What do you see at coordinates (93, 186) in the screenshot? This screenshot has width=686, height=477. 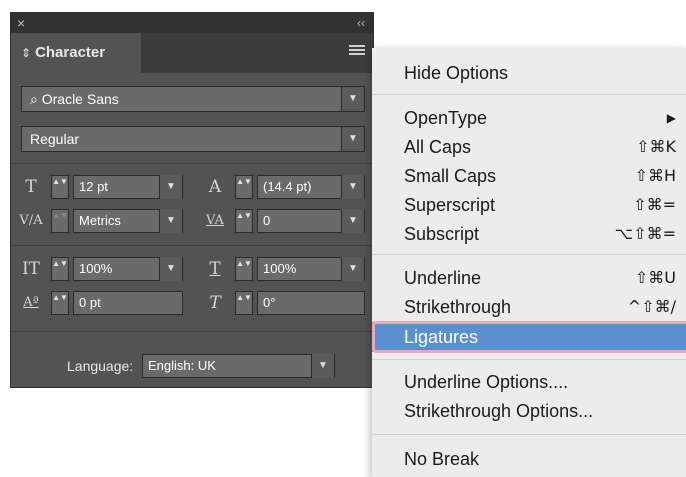 I see `font-size-value: 12 pt` at bounding box center [93, 186].